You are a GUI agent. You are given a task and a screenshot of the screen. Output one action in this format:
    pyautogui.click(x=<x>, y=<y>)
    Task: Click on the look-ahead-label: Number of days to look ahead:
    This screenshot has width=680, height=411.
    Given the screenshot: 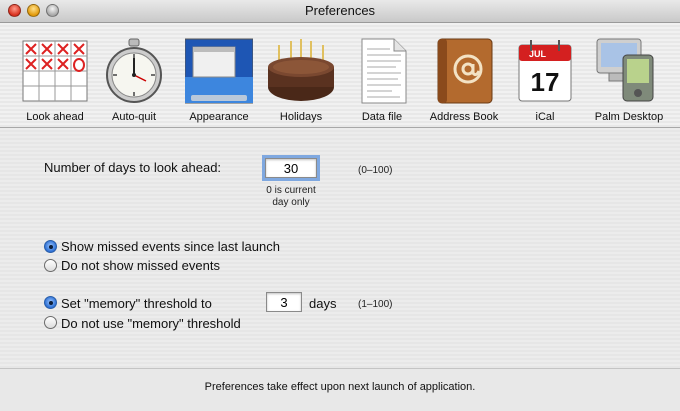 What is the action you would take?
    pyautogui.click(x=133, y=167)
    